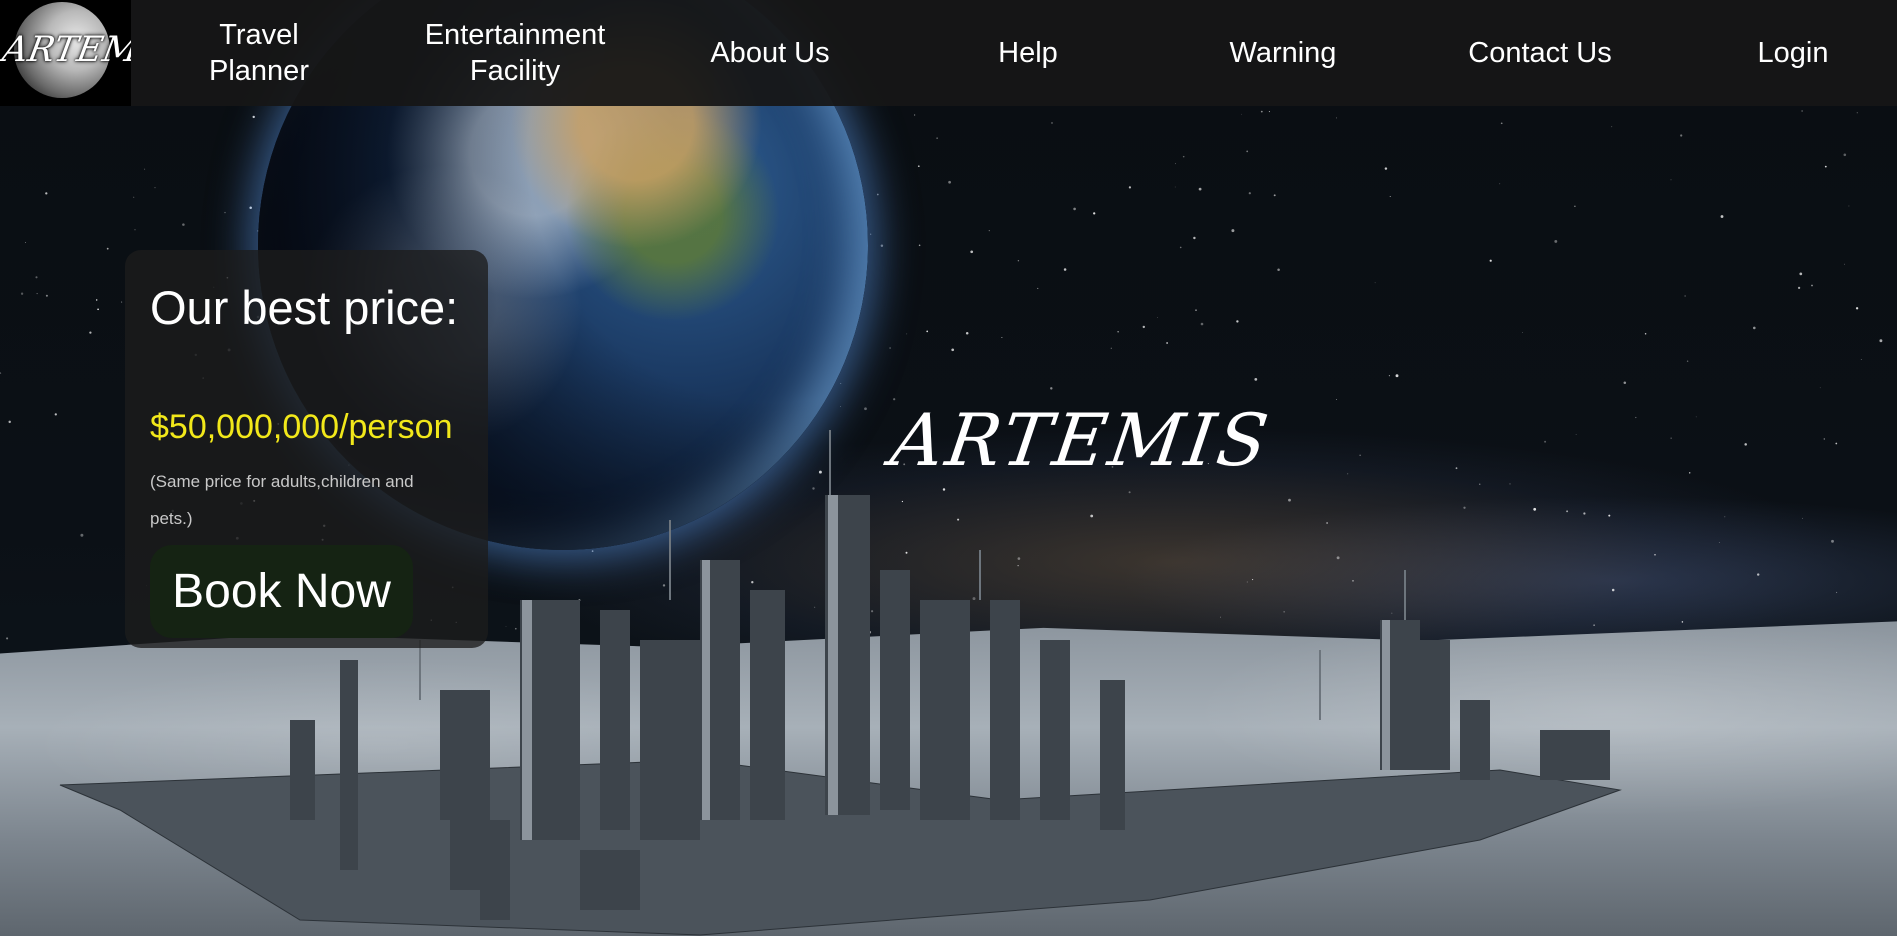 The height and width of the screenshot is (936, 1897). I want to click on nav-item-label: Planner, so click(259, 71).